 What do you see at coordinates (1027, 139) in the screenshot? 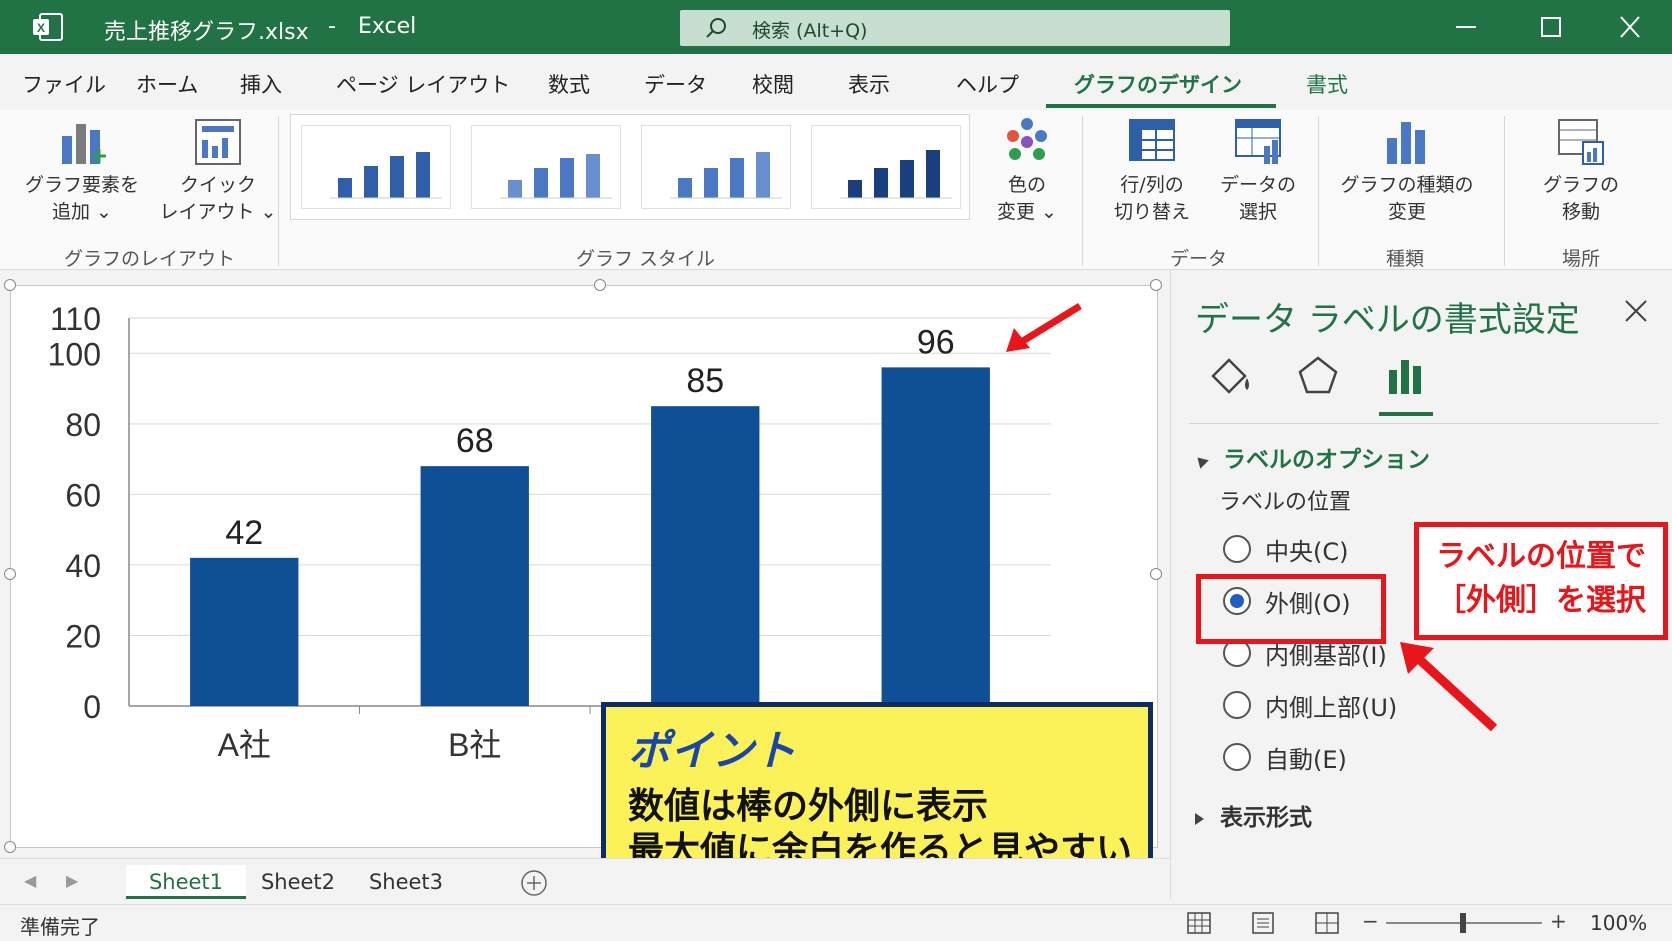
I see `color-palette-icon` at bounding box center [1027, 139].